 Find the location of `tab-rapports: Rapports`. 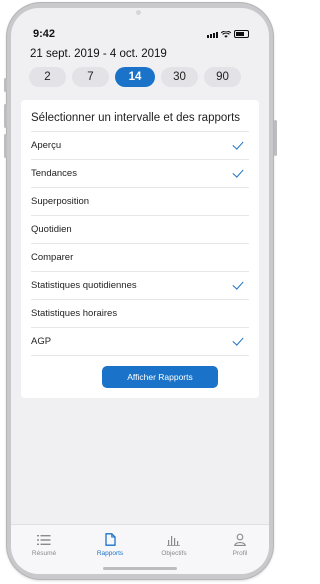

tab-rapports: Rapports is located at coordinates (110, 545).